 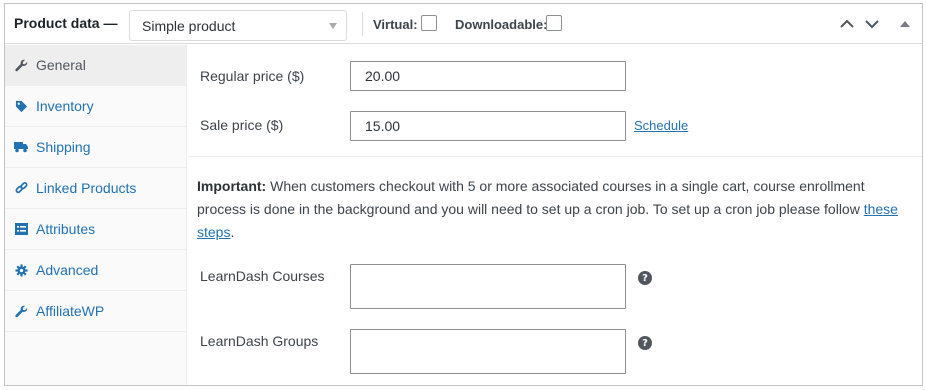 What do you see at coordinates (847, 24) in the screenshot?
I see `move-up-icon` at bounding box center [847, 24].